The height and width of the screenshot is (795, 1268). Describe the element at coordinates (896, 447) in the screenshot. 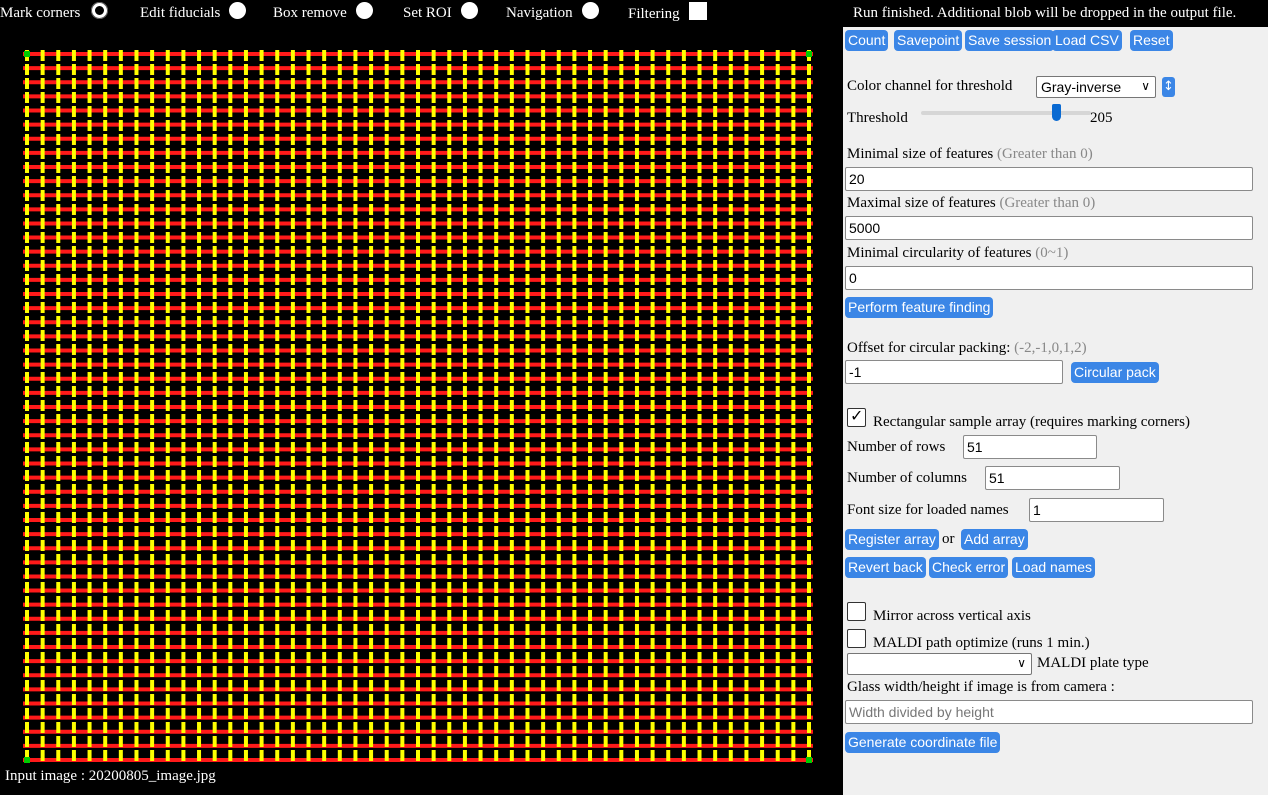

I see `rows-label: Number of rows` at that location.